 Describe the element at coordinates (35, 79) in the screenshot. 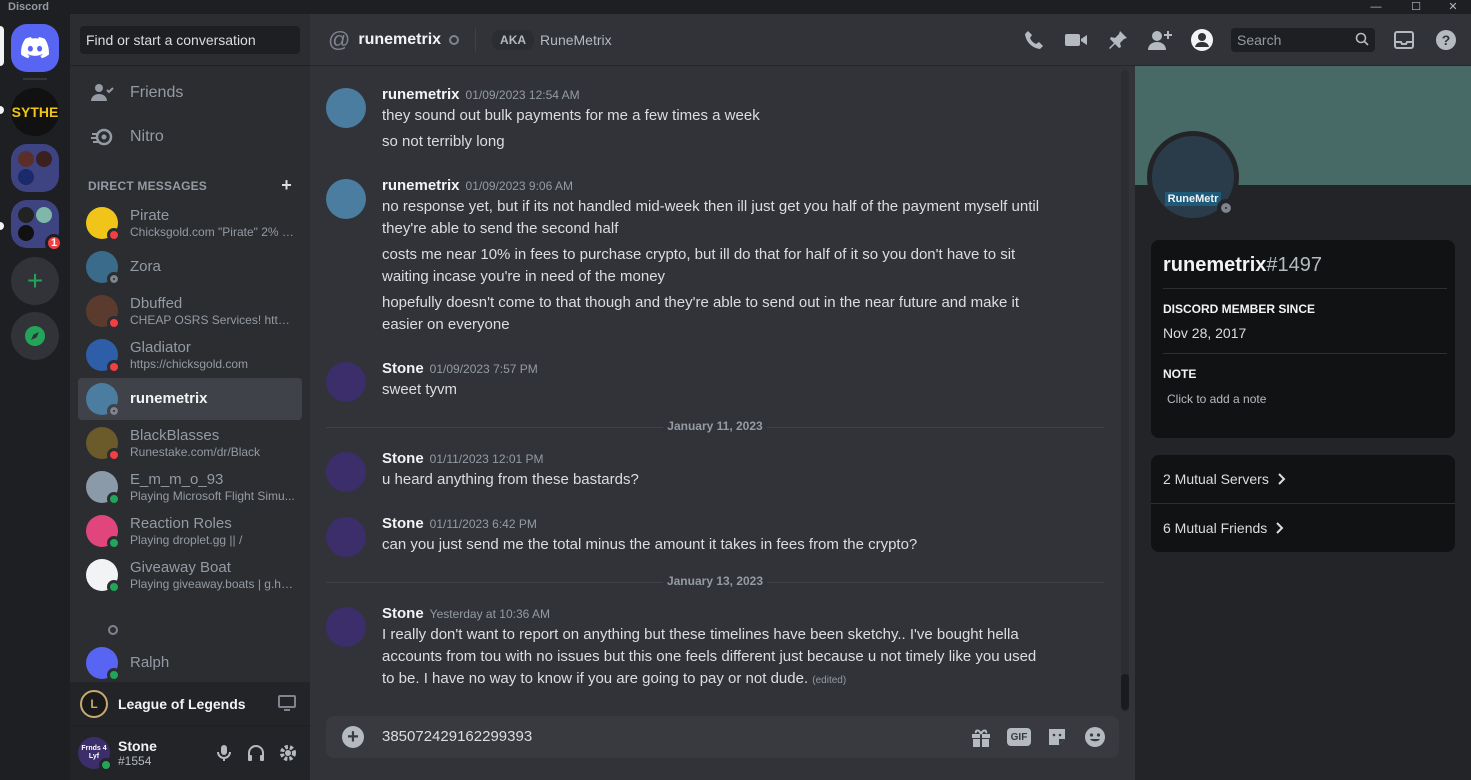

I see `server-separator` at that location.